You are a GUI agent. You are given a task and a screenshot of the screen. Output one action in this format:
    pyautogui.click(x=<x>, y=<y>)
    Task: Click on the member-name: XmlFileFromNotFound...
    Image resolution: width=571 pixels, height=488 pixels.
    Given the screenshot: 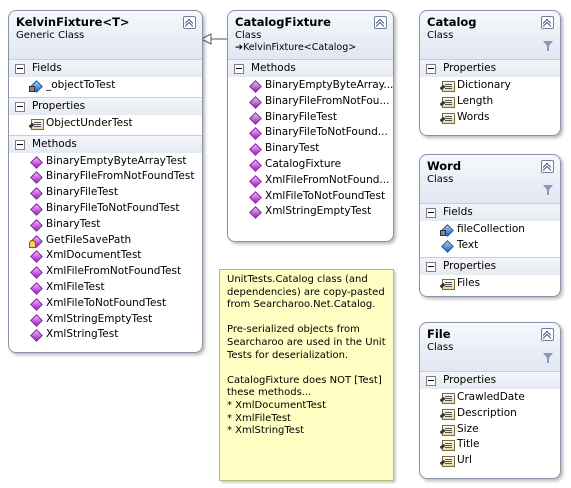 What is the action you would take?
    pyautogui.click(x=327, y=179)
    